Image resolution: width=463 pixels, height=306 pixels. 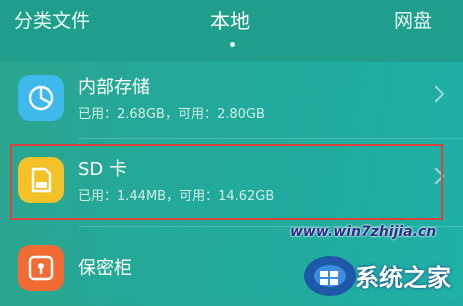 I want to click on watermark-logo: 系统之家, so click(x=381, y=269).